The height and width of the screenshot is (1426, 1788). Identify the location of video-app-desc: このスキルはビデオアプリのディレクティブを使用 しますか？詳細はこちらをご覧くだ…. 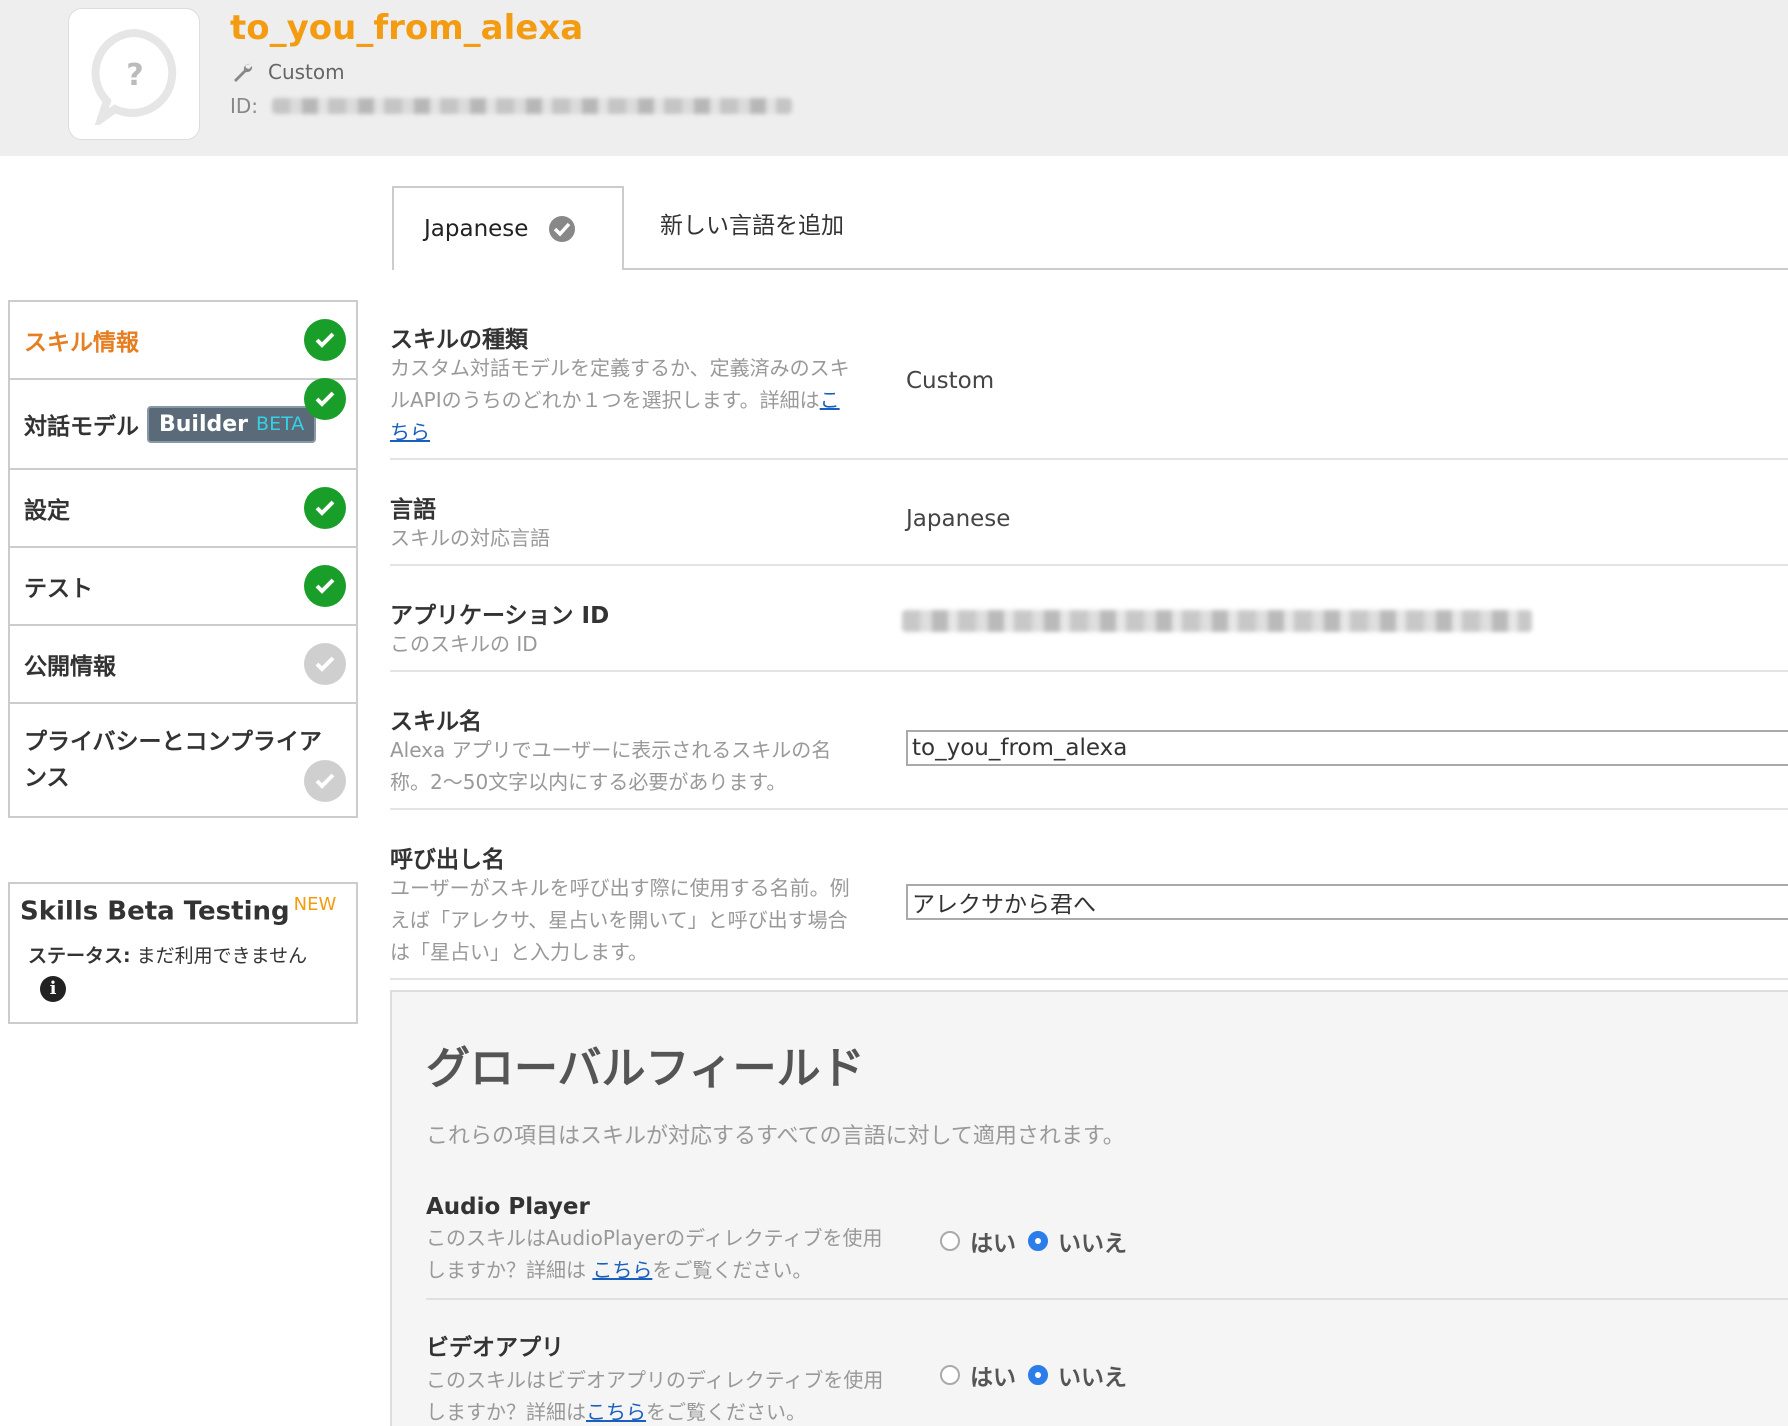
(676, 1395).